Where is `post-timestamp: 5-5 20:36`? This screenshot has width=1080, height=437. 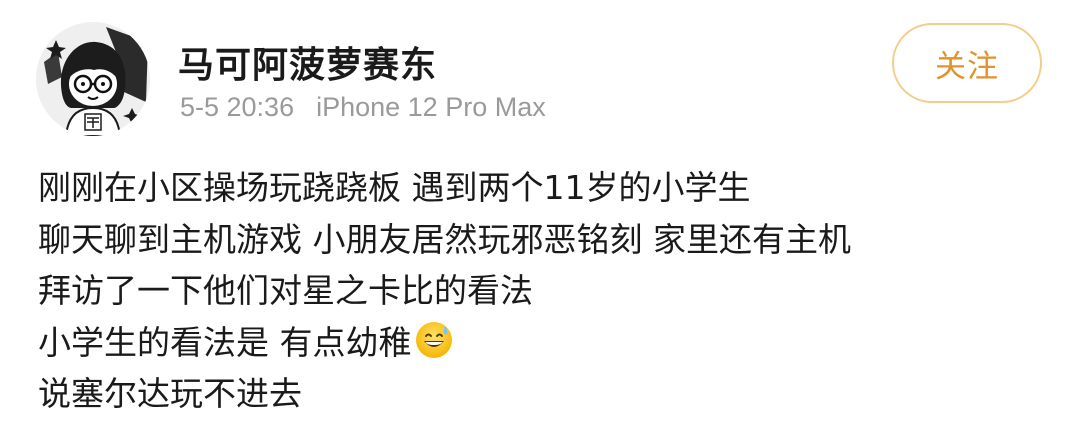
post-timestamp: 5-5 20:36 is located at coordinates (237, 107).